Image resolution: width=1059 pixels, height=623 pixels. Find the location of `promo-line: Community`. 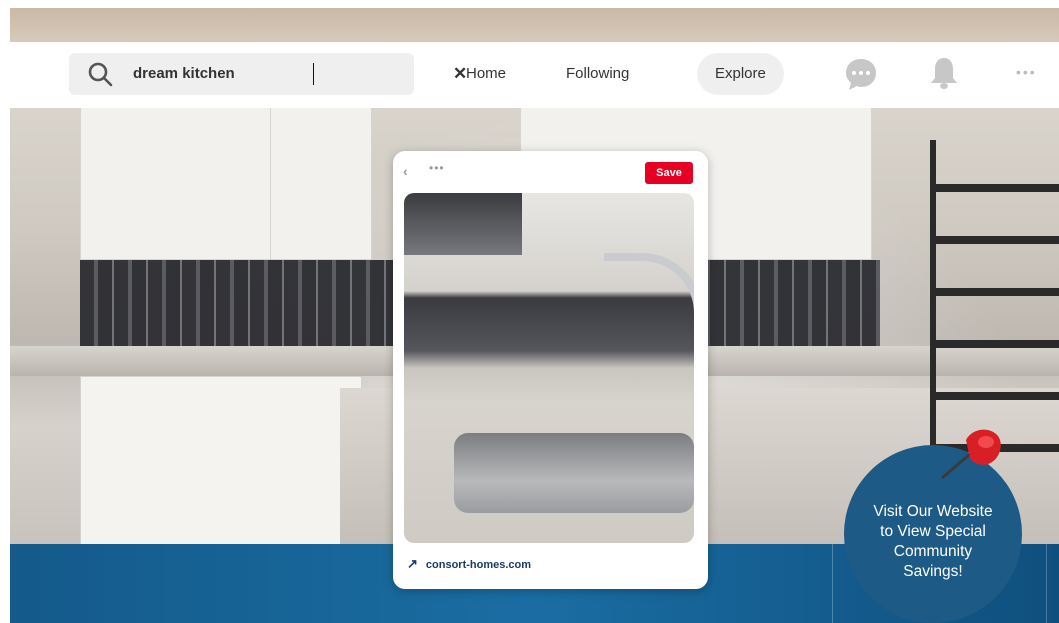

promo-line: Community is located at coordinates (933, 551).